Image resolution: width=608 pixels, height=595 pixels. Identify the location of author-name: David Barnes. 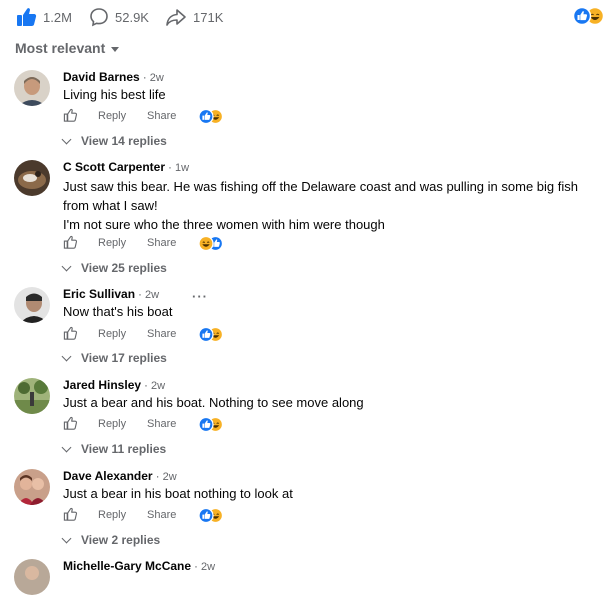
(101, 77).